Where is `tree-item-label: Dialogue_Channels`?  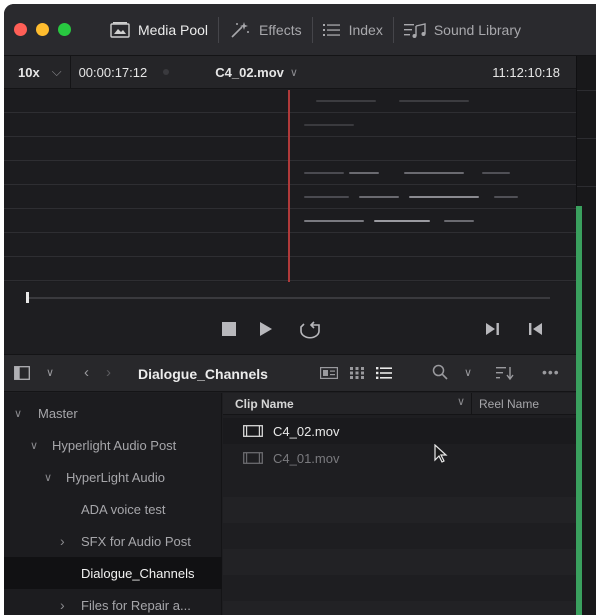 tree-item-label: Dialogue_Channels is located at coordinates (138, 573).